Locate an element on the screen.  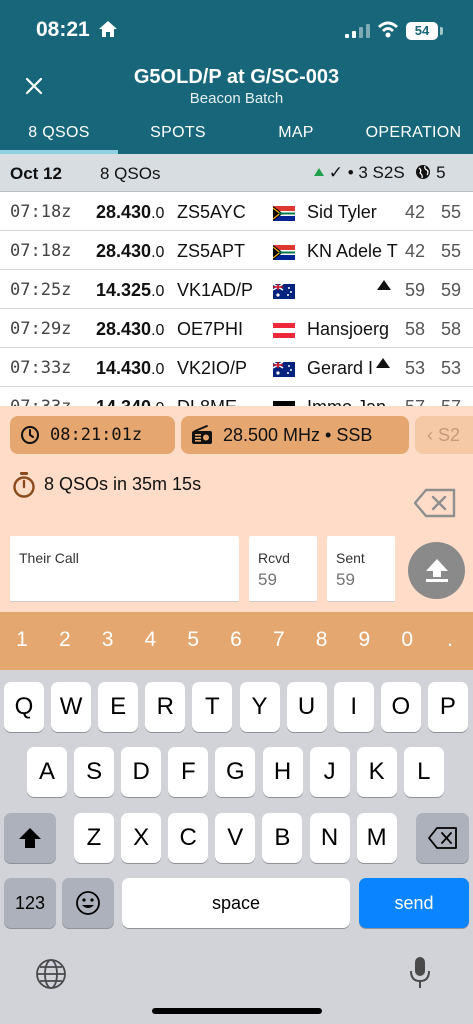
qso-row: 07:18z 28.430.0 ZS5APT KN Adele T 42 55 is located at coordinates (236, 250).